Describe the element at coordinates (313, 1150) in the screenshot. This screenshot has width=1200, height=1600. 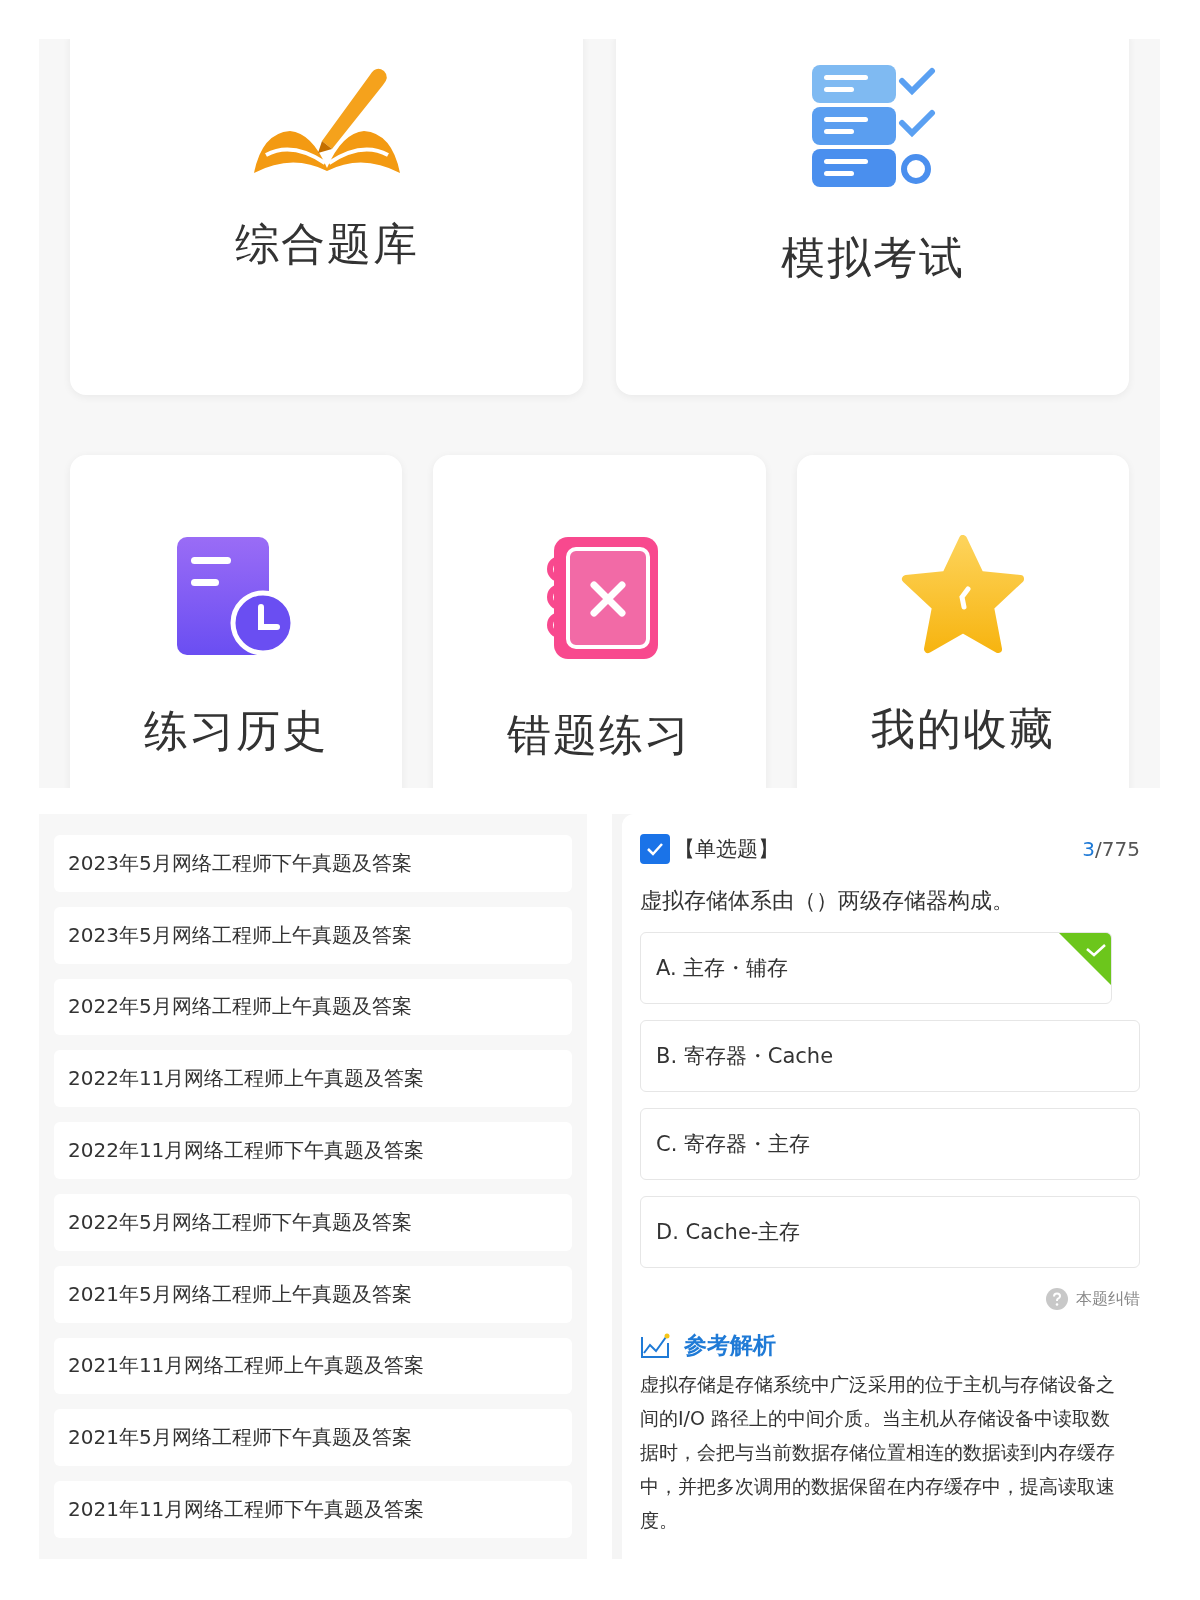
I see `exam-list-item: 2022年11月网络工程师下午真题及答案` at that location.